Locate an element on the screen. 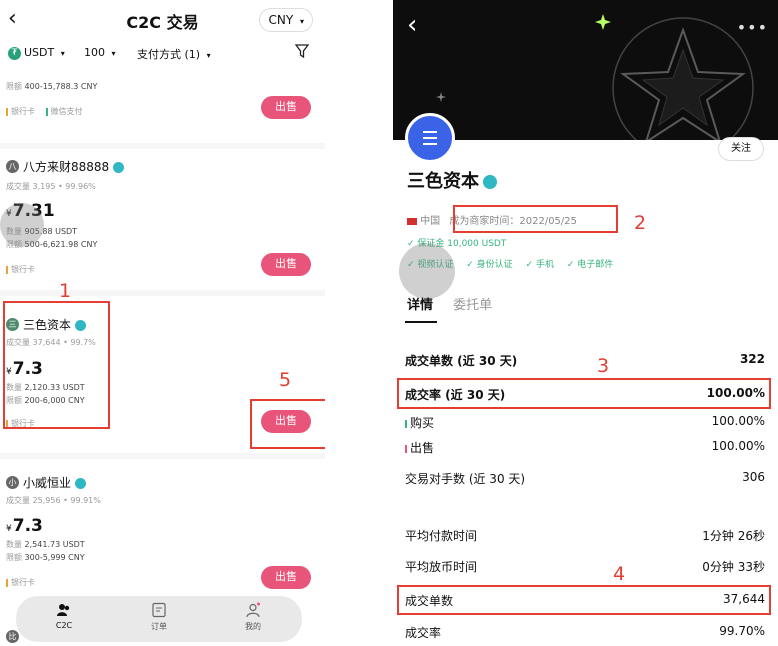  quantity-row: 数量 2,541.73 USDT is located at coordinates (45, 544).